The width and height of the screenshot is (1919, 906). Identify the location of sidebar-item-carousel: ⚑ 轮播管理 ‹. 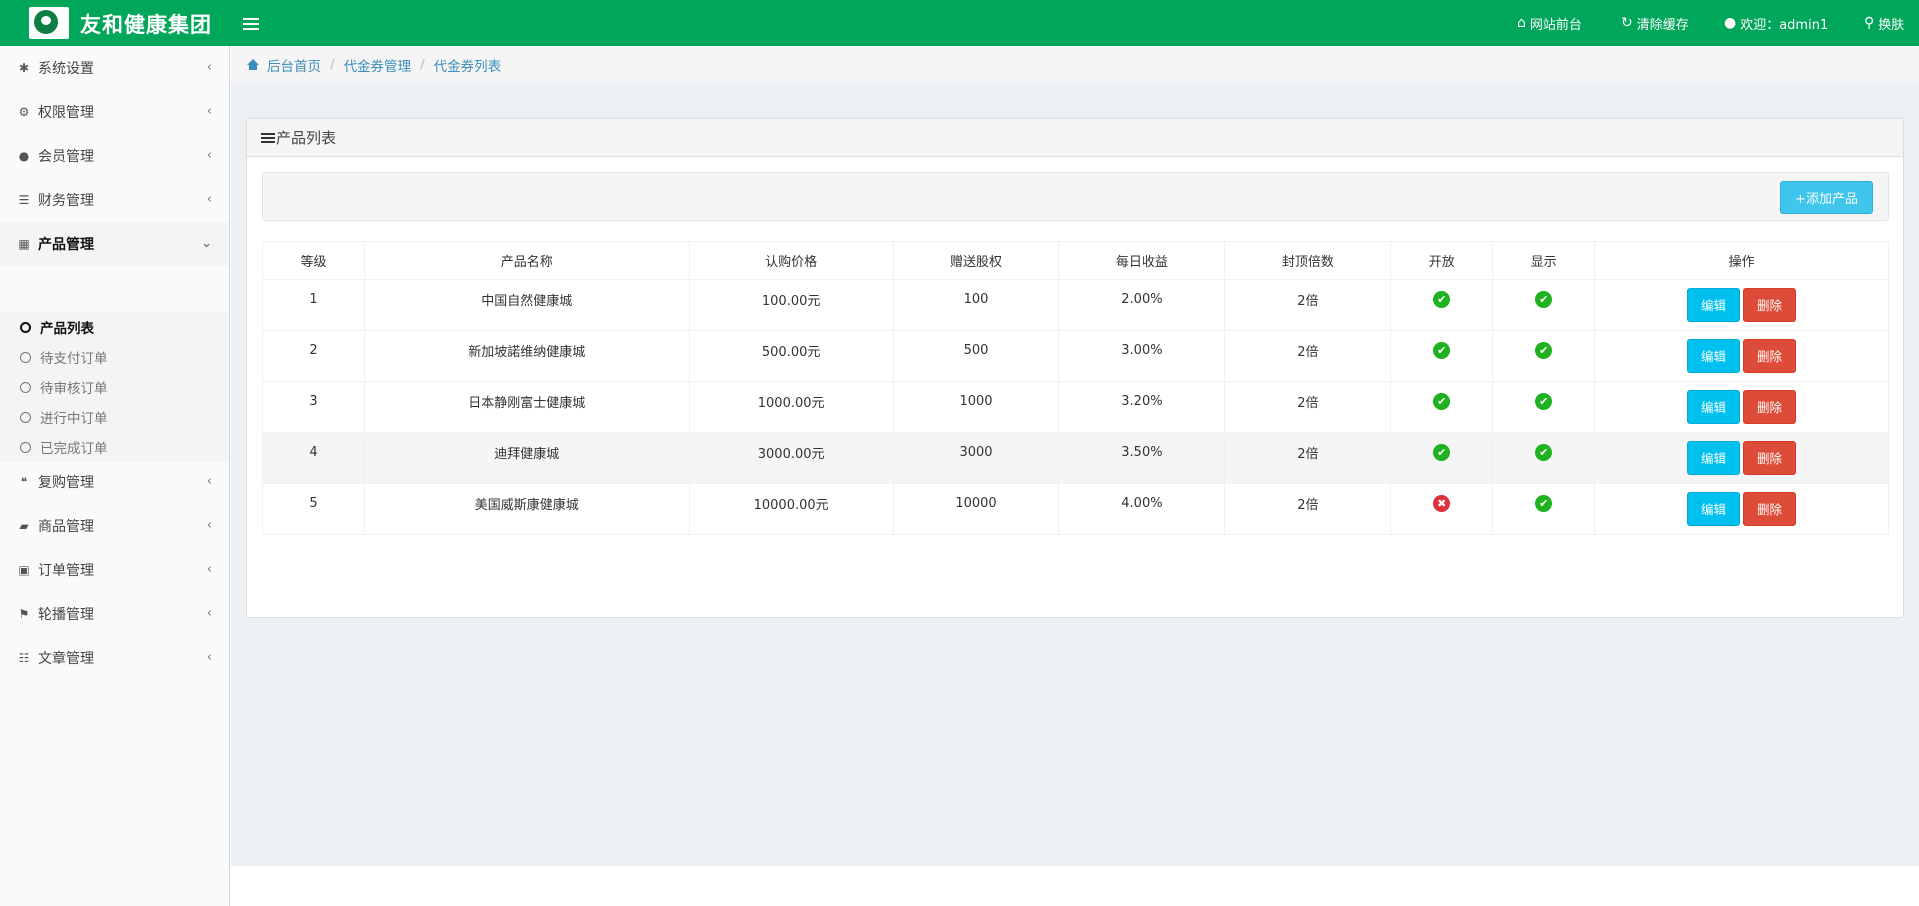
(114, 614).